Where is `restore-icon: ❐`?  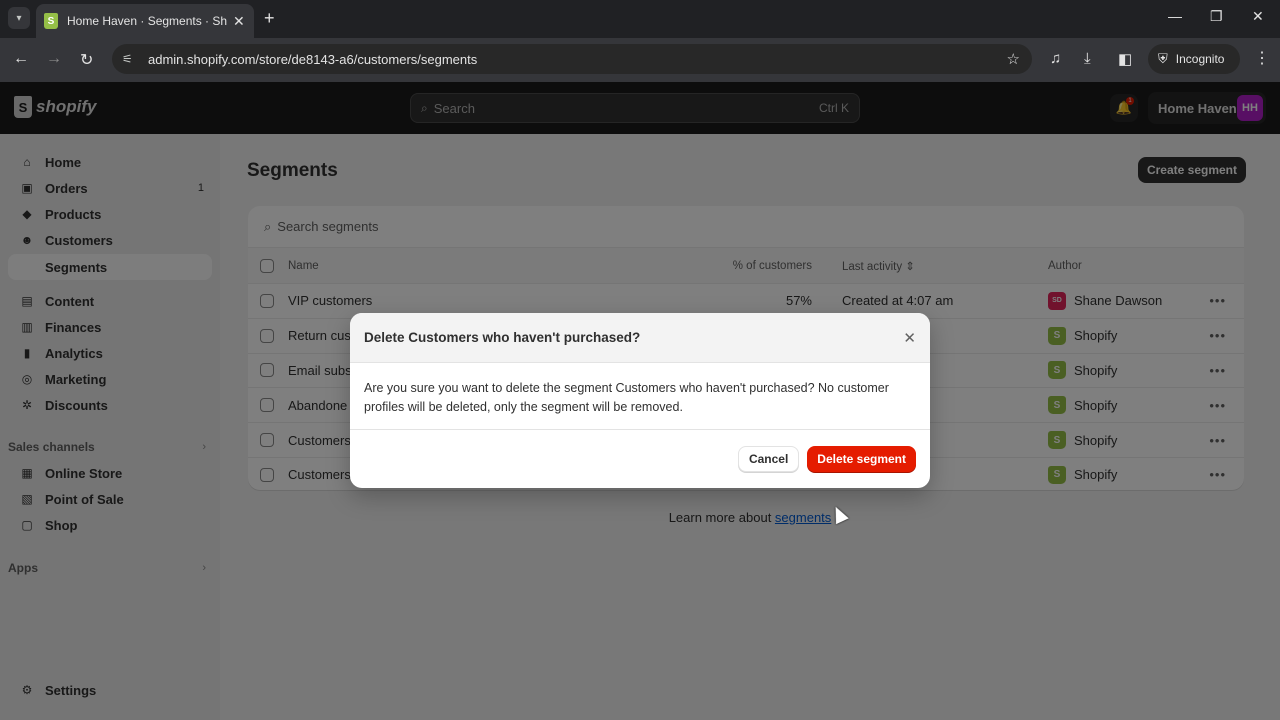
restore-icon: ❐ is located at coordinates (1216, 16).